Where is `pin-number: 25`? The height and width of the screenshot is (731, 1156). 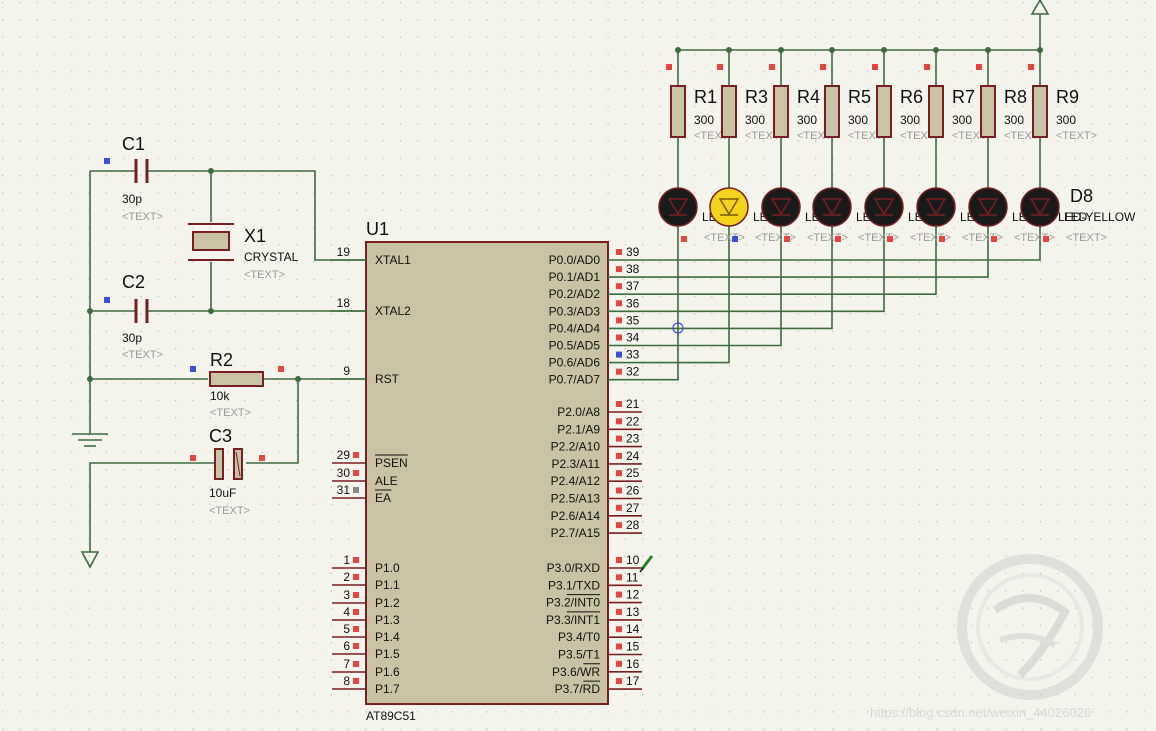 pin-number: 25 is located at coordinates (633, 473).